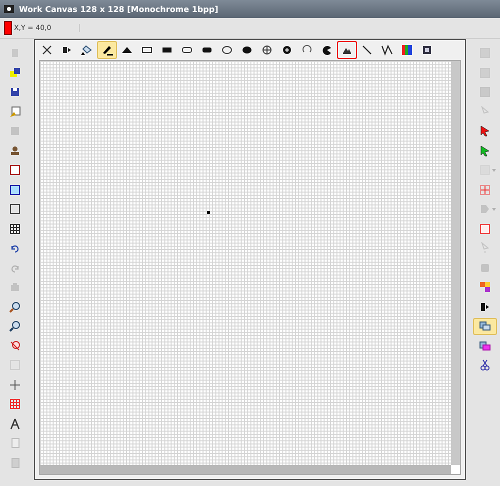  I want to click on tag-icon, so click(485, 209).